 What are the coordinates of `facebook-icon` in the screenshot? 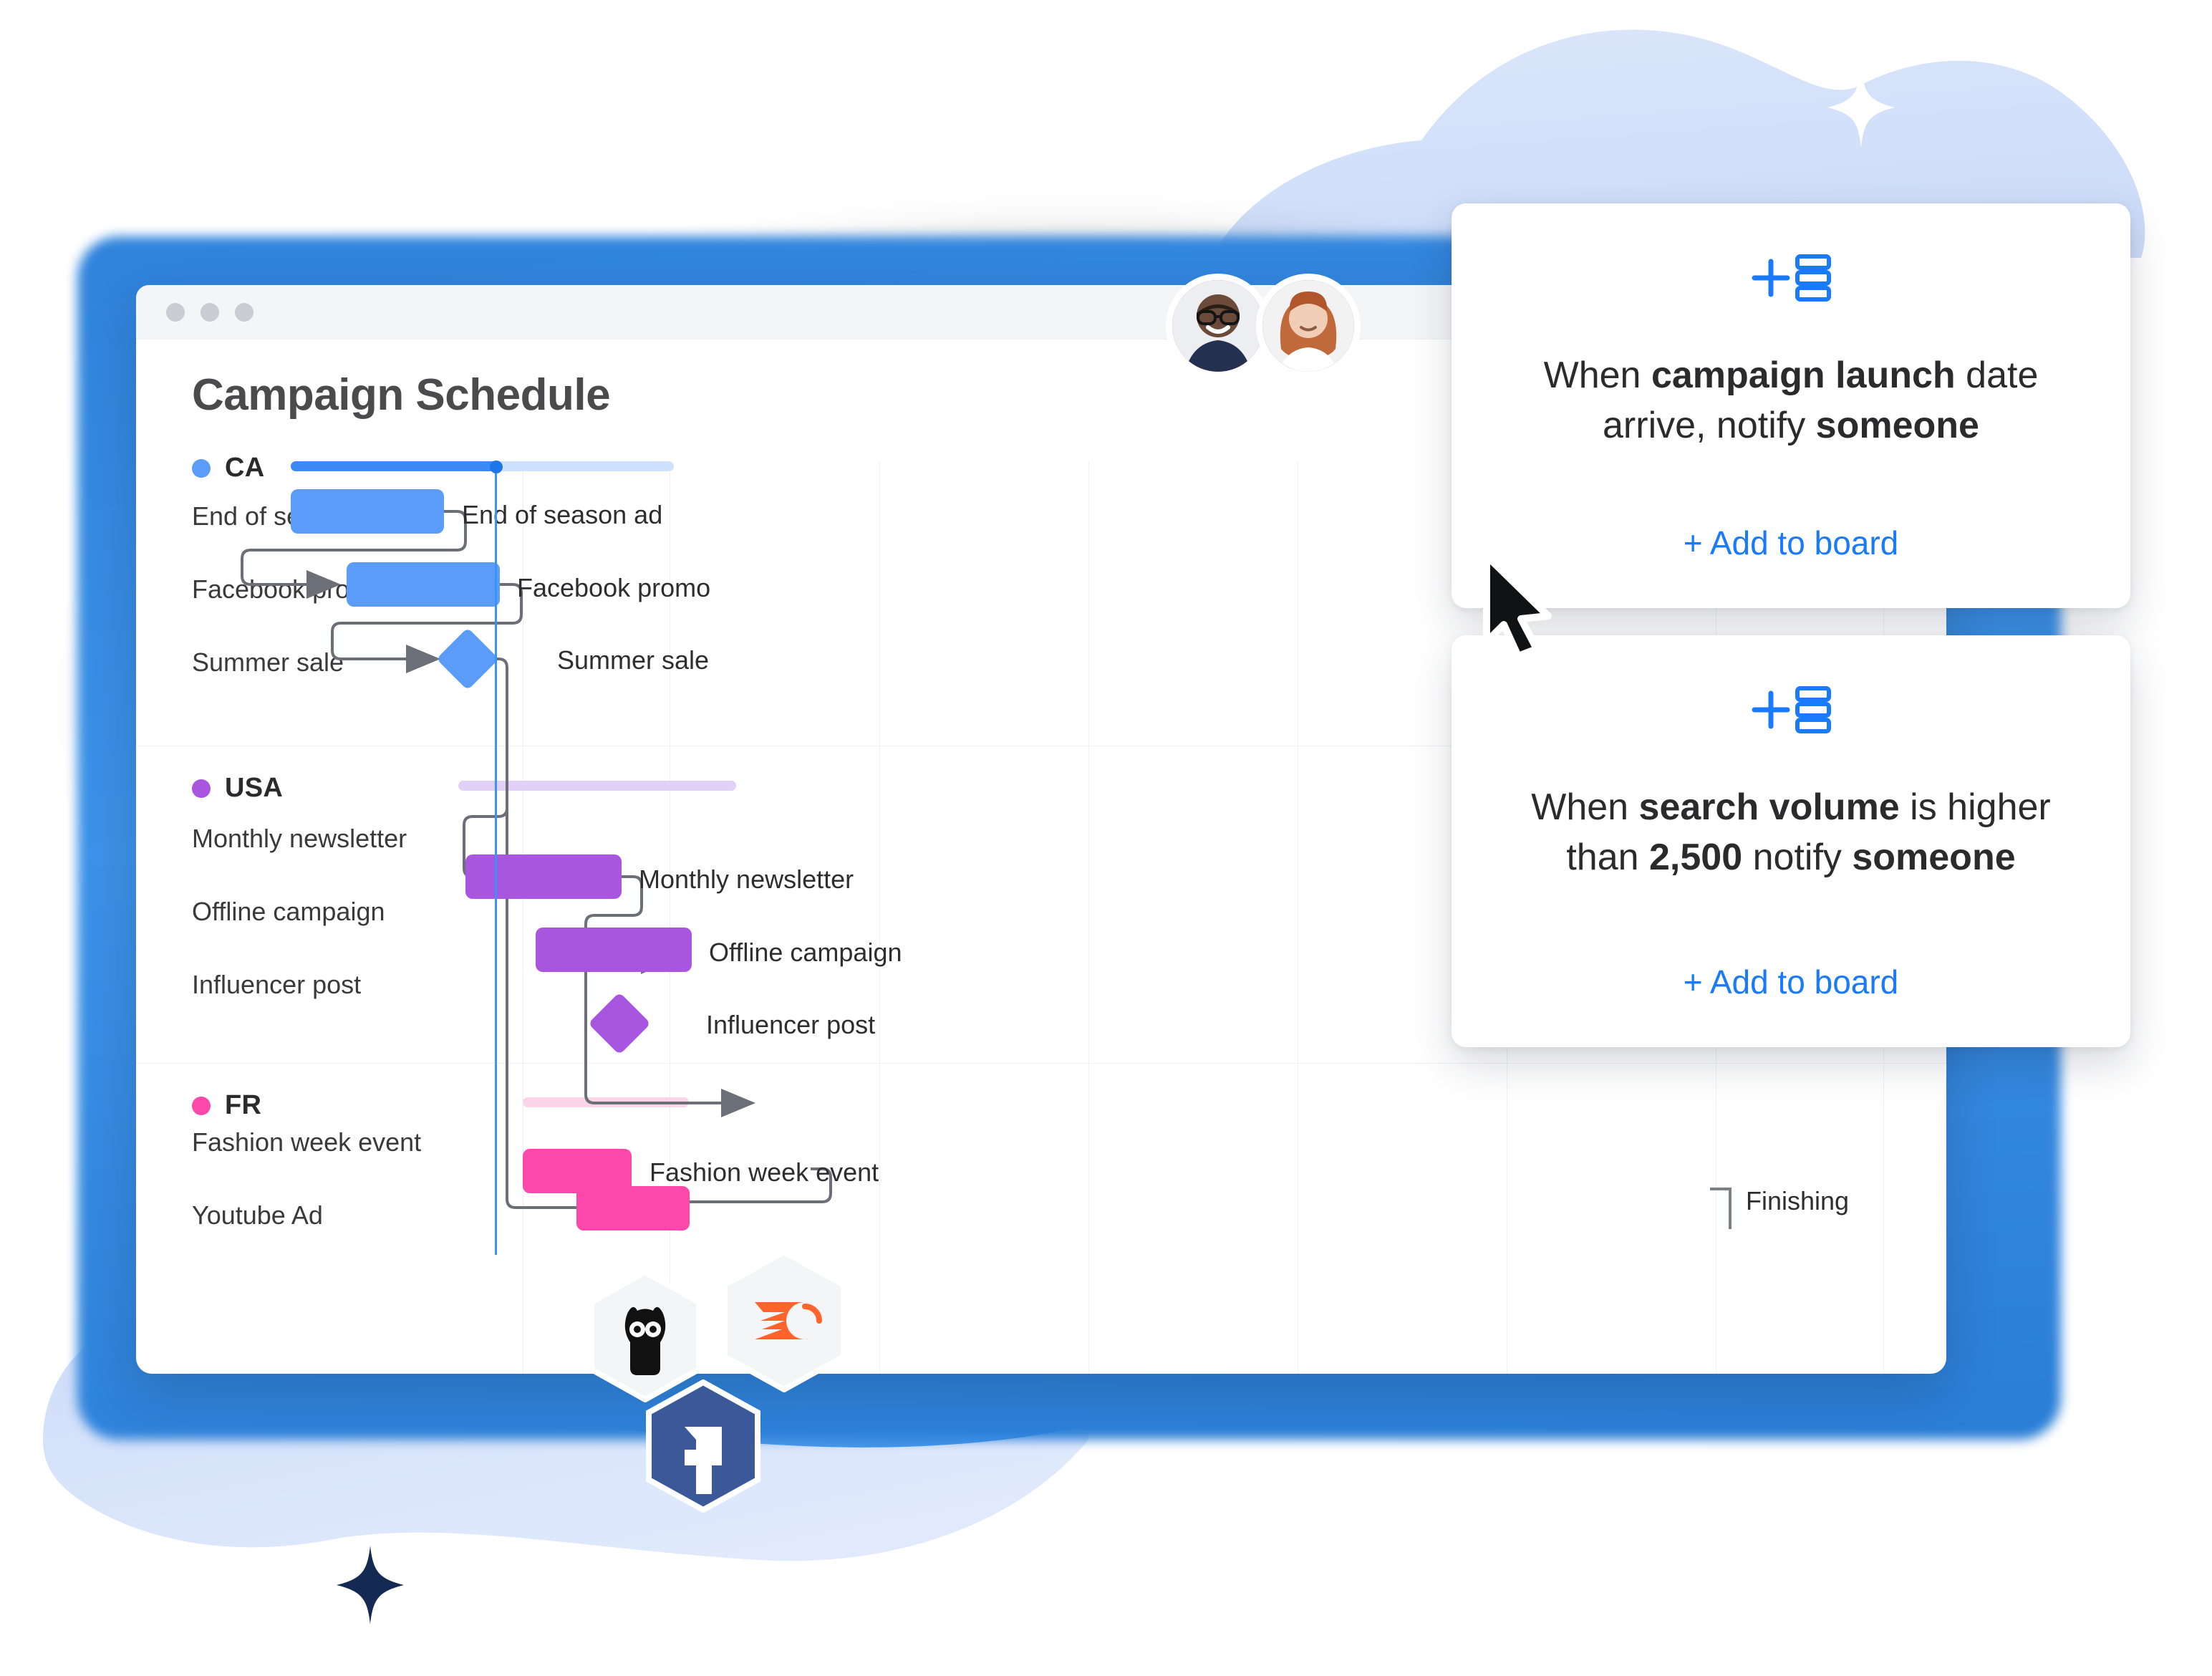 It's located at (703, 1447).